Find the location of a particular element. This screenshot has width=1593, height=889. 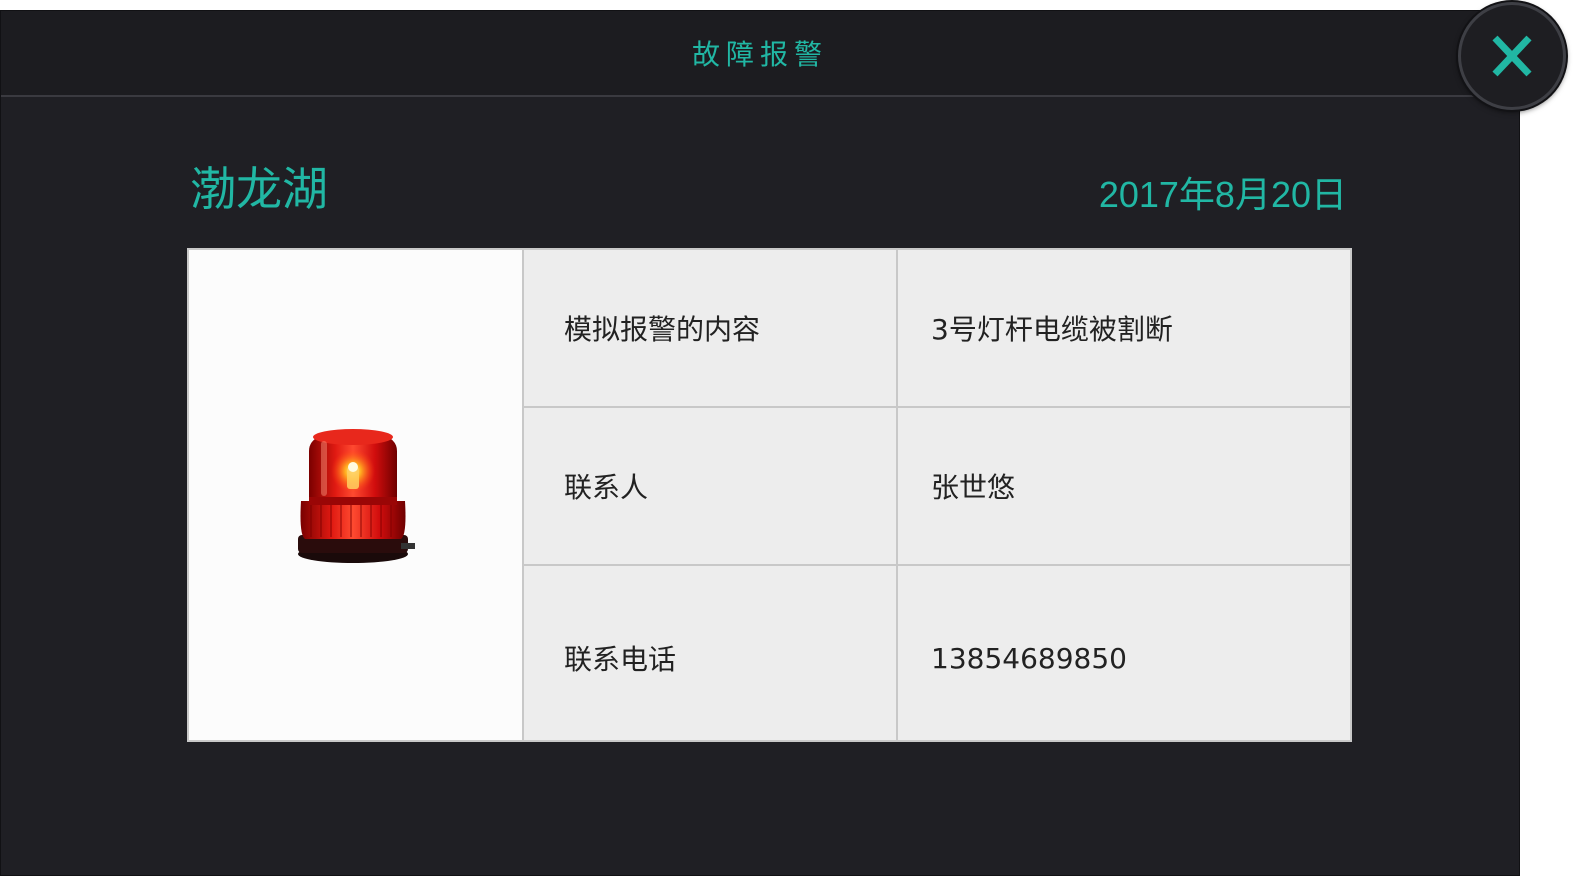

contact-person-value: 张世悠 is located at coordinates (973, 487).